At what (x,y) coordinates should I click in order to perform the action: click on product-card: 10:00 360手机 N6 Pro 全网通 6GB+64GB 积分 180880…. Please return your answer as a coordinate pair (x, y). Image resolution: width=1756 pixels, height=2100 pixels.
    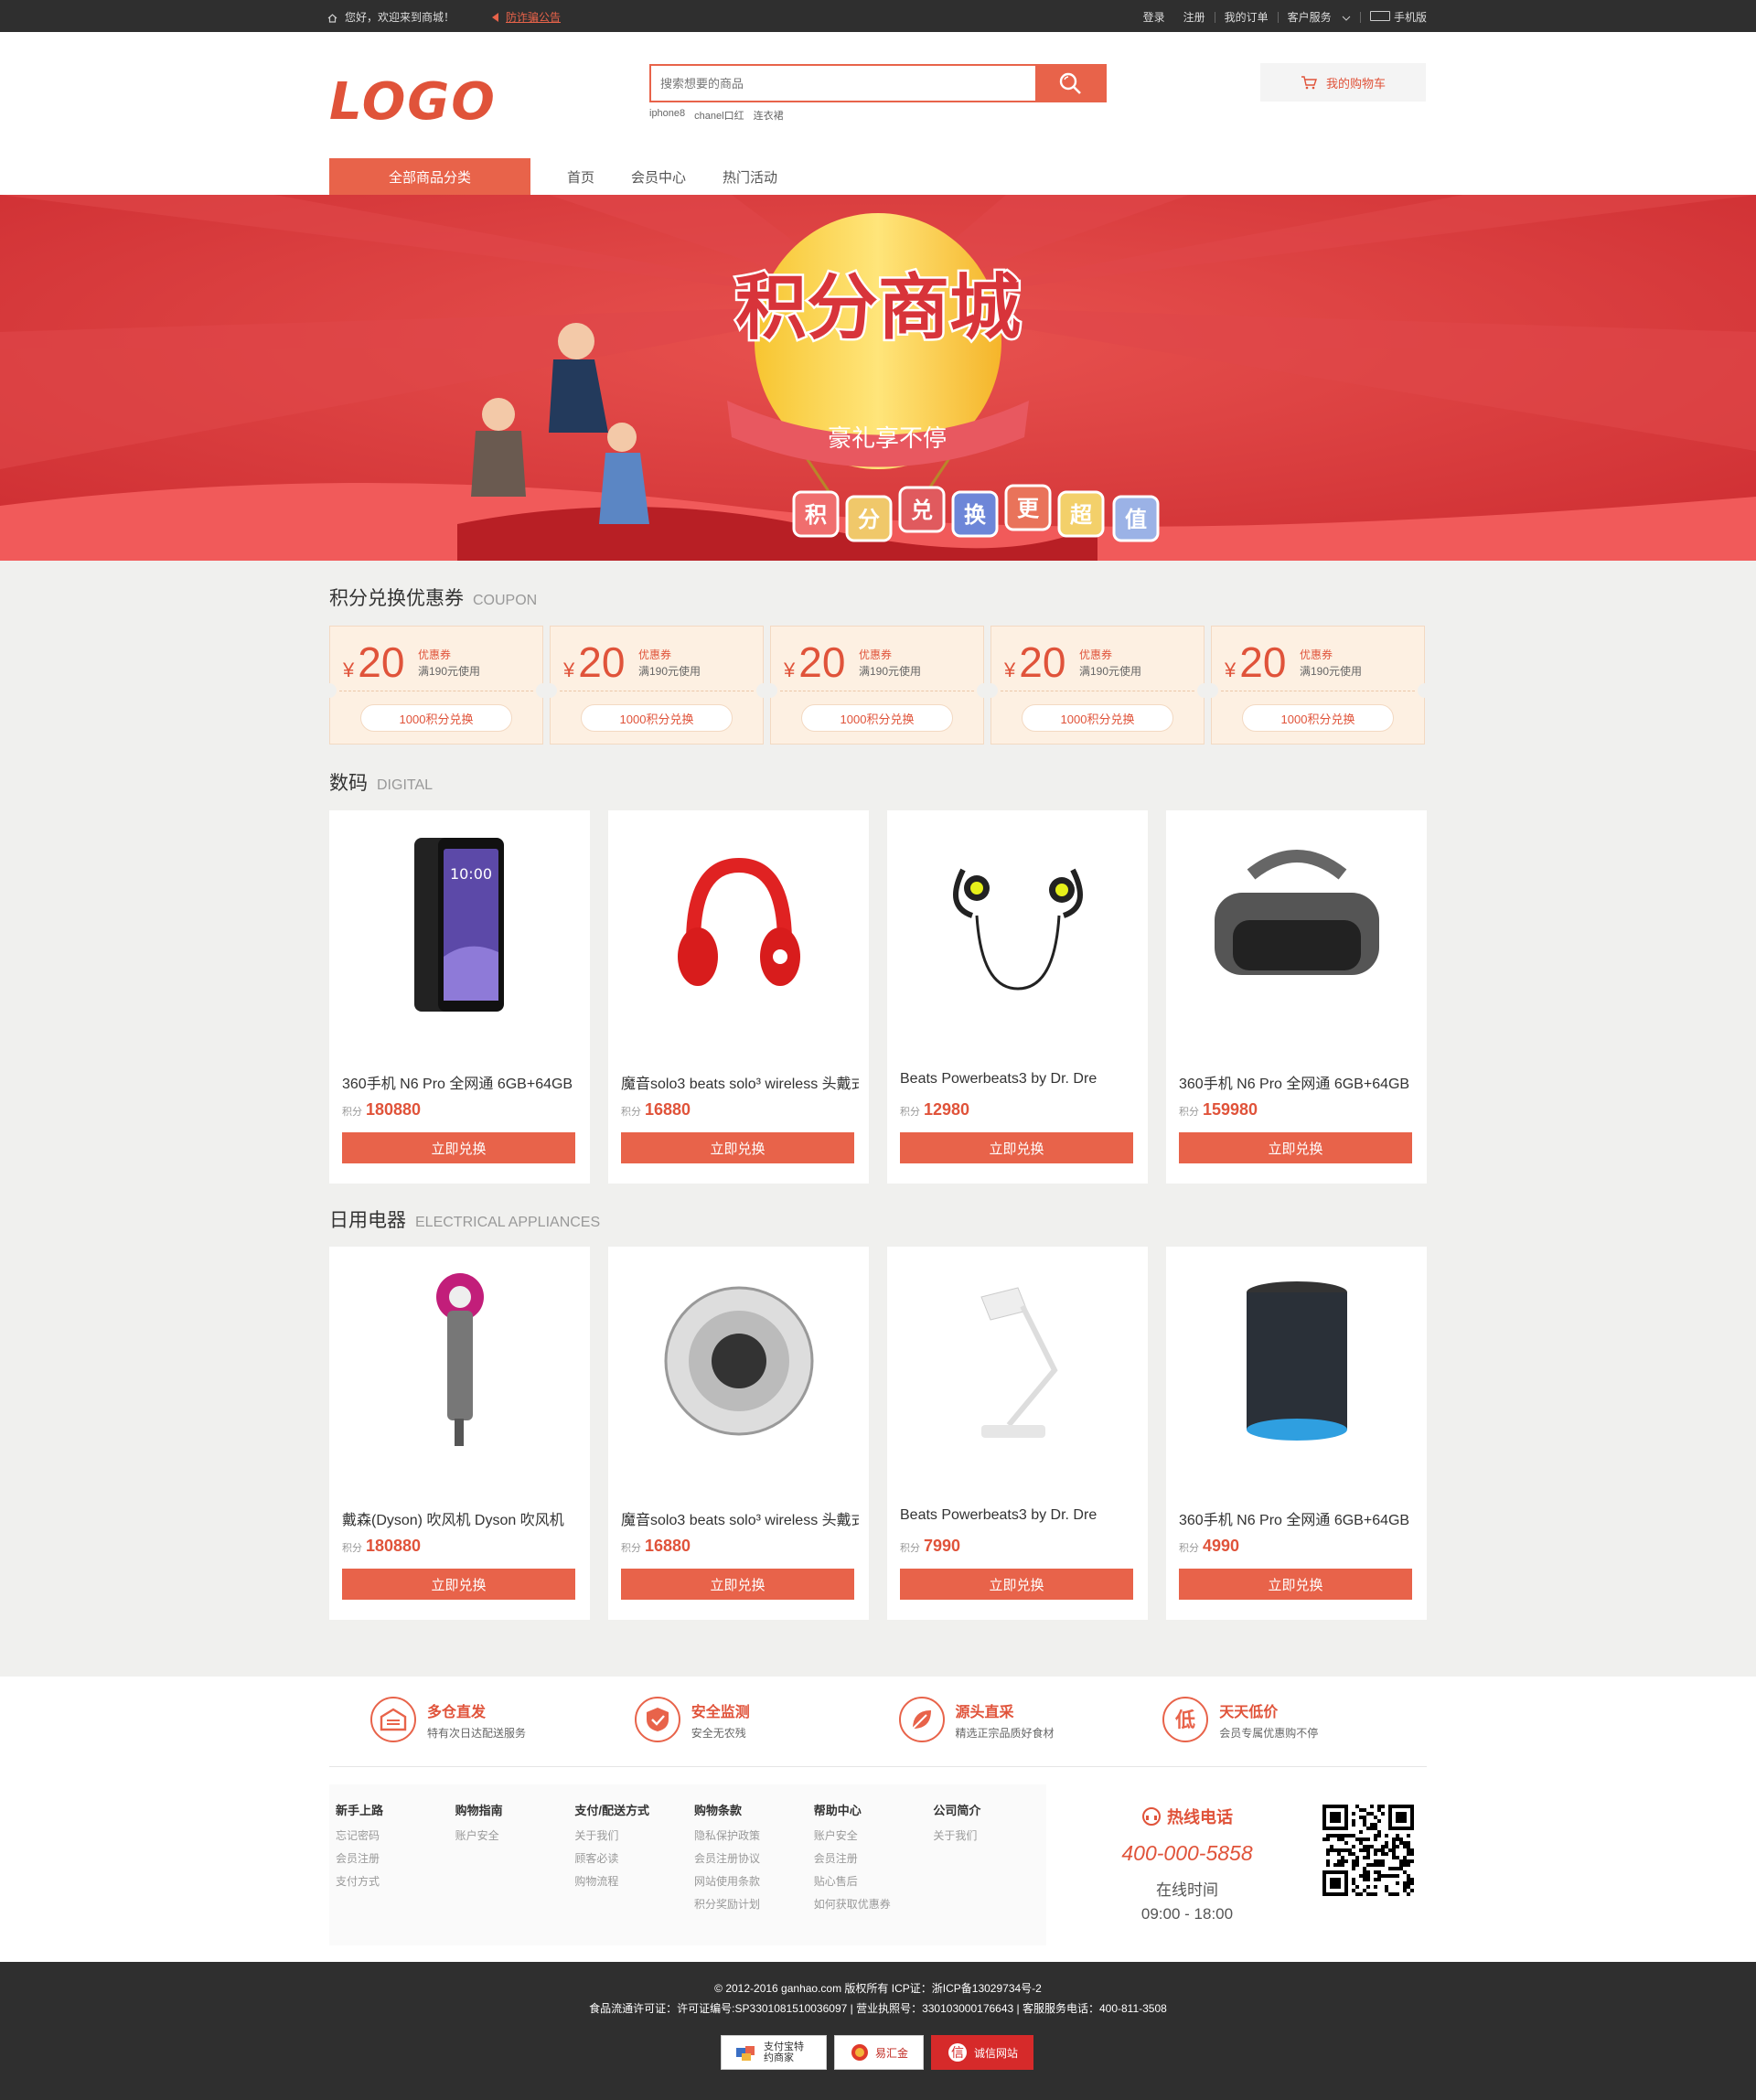
    Looking at the image, I should click on (459, 997).